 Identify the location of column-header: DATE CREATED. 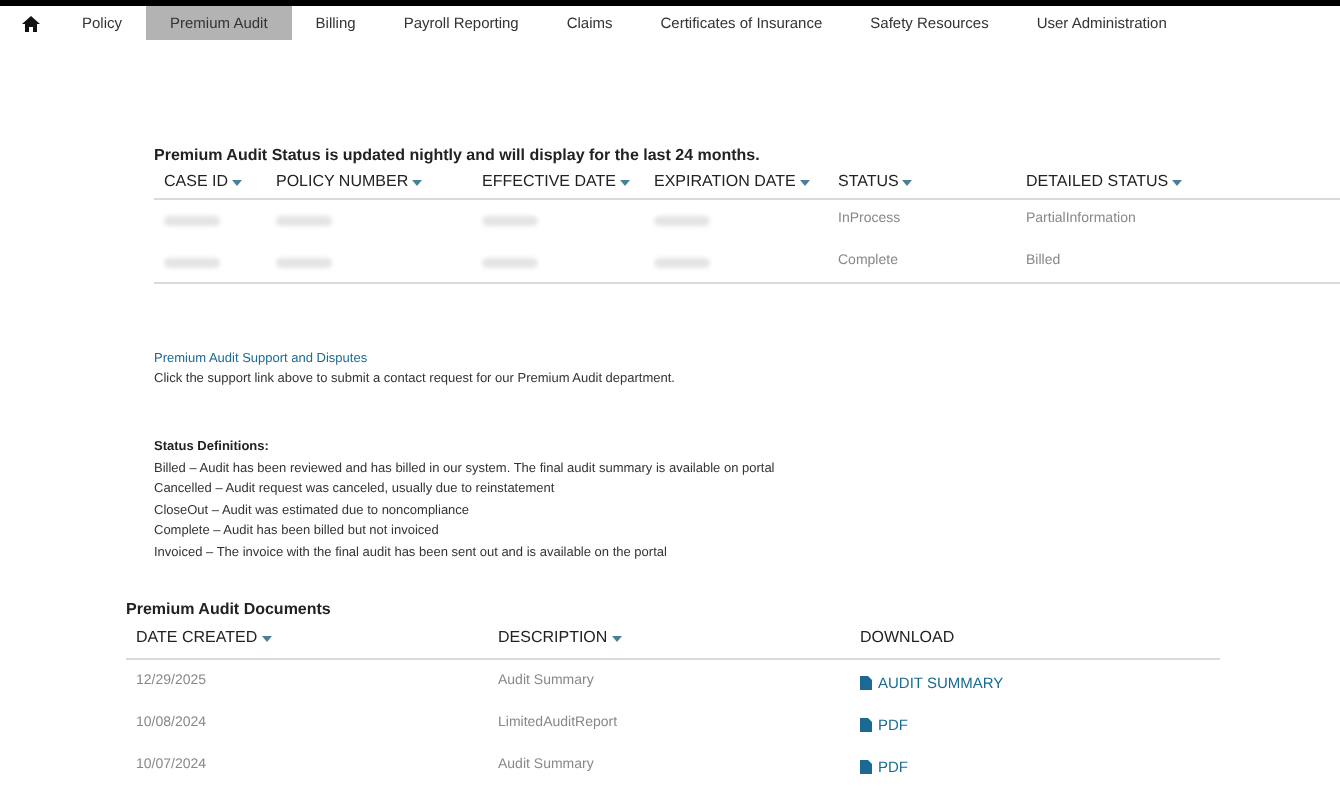
(197, 638).